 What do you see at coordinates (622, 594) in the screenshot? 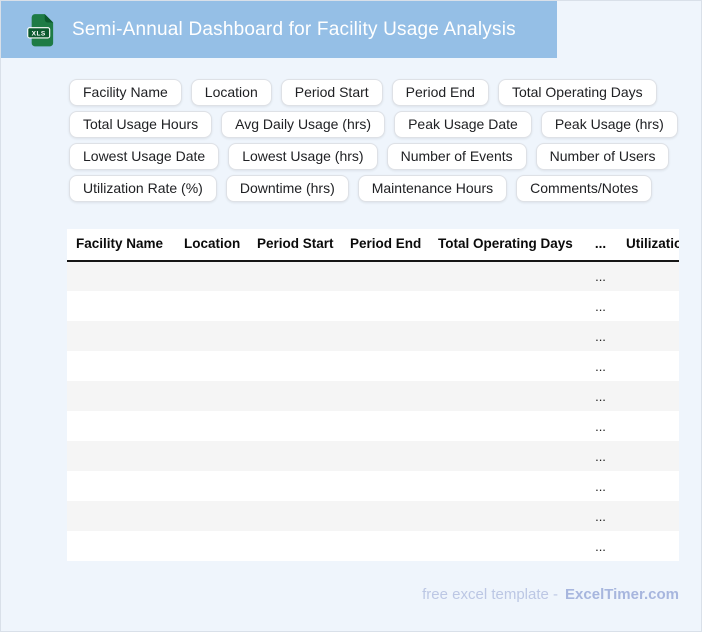
I see `footer-brand-link: ExcelTimer.com` at bounding box center [622, 594].